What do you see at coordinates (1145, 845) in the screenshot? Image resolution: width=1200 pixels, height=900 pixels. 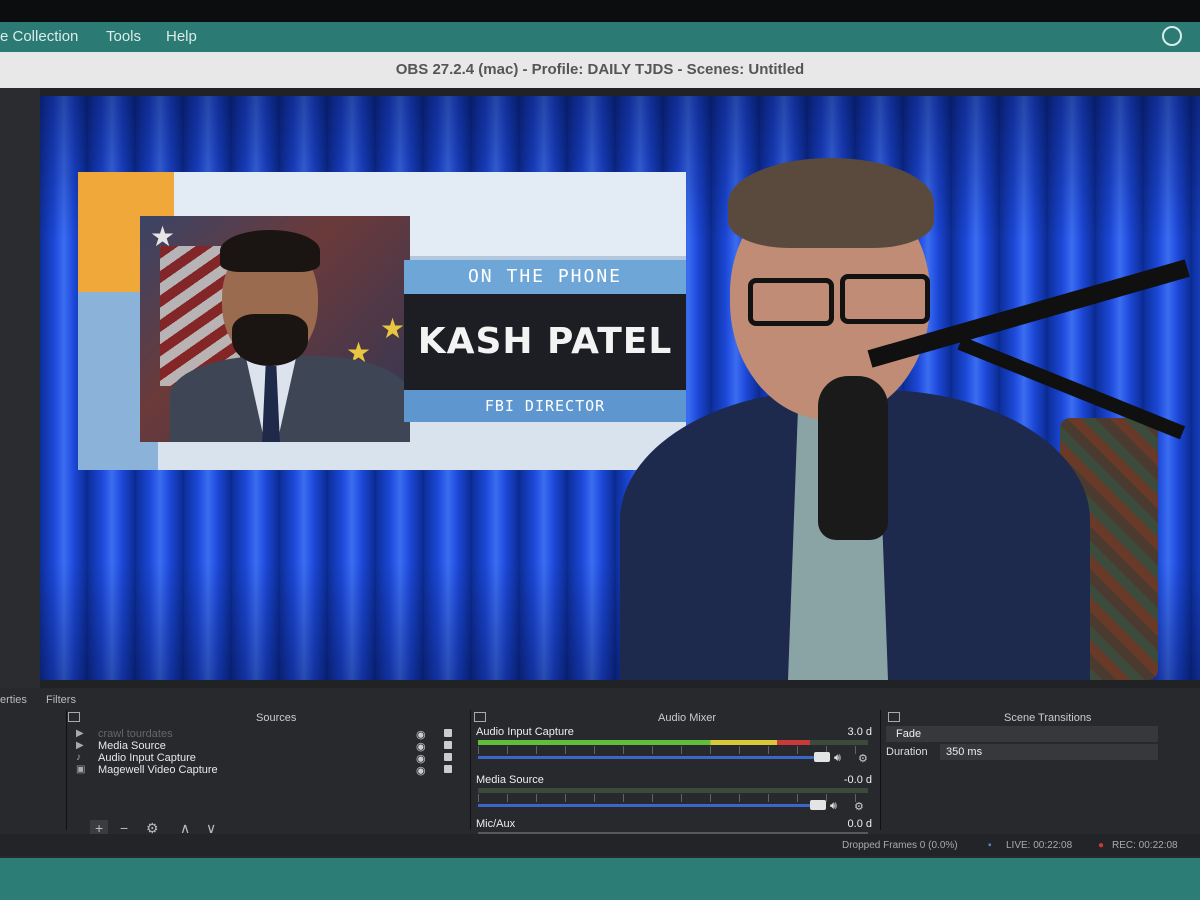 I see `rec-time: REC: 00:22:08` at bounding box center [1145, 845].